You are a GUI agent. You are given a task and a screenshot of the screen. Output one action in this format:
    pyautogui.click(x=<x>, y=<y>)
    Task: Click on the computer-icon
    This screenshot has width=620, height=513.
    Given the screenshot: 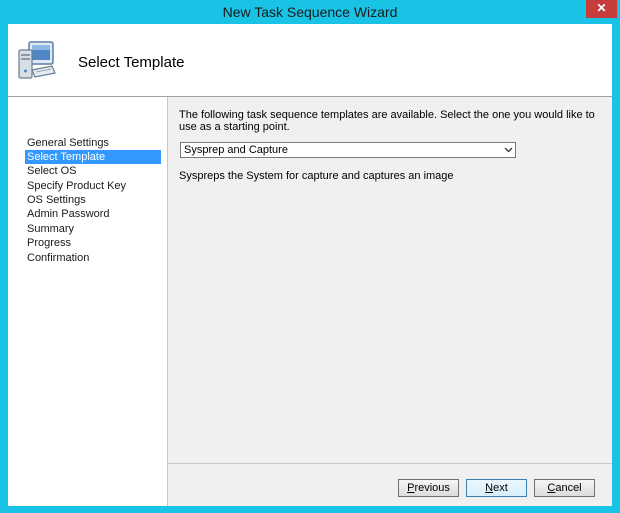 What is the action you would take?
    pyautogui.click(x=37, y=60)
    